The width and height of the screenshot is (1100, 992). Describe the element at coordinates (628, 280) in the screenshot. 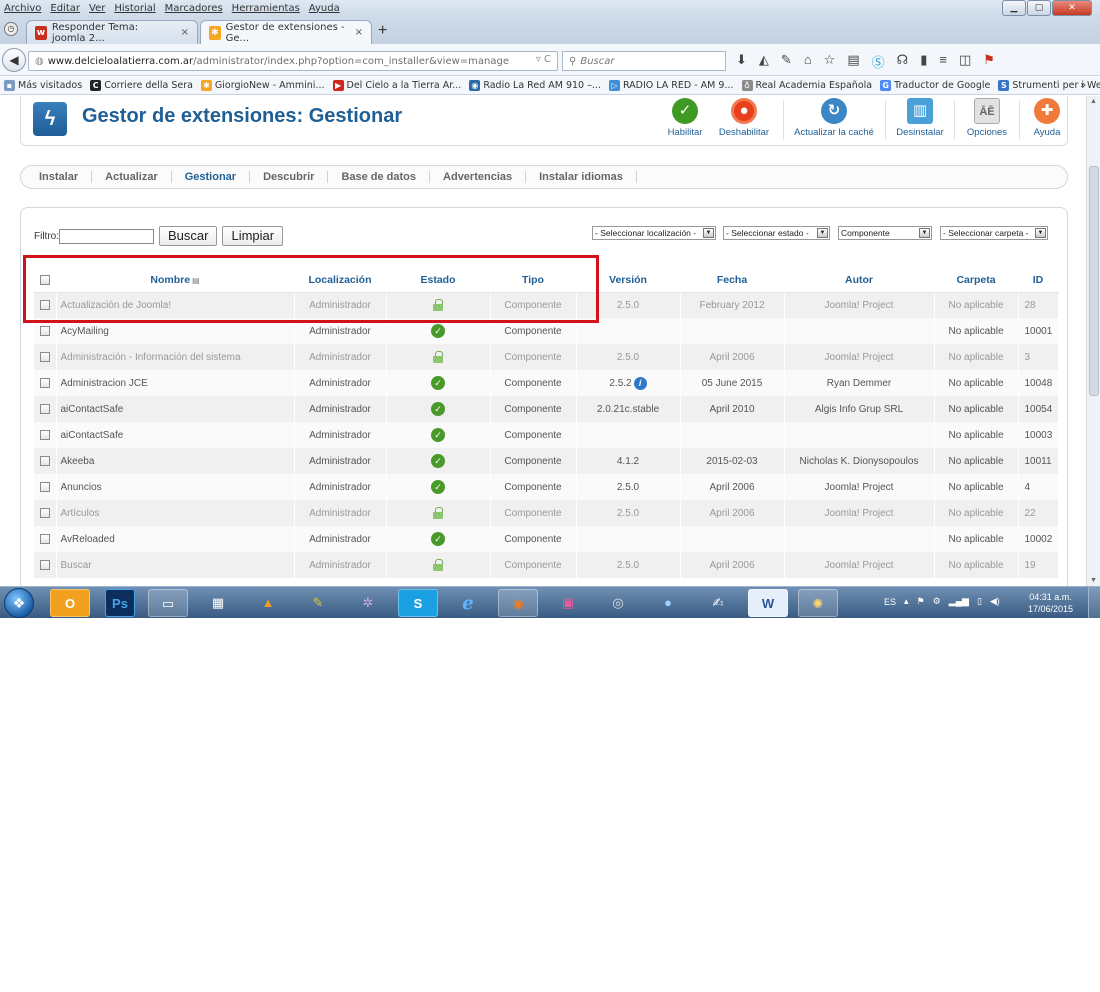

I see `column-version: Versión` at that location.